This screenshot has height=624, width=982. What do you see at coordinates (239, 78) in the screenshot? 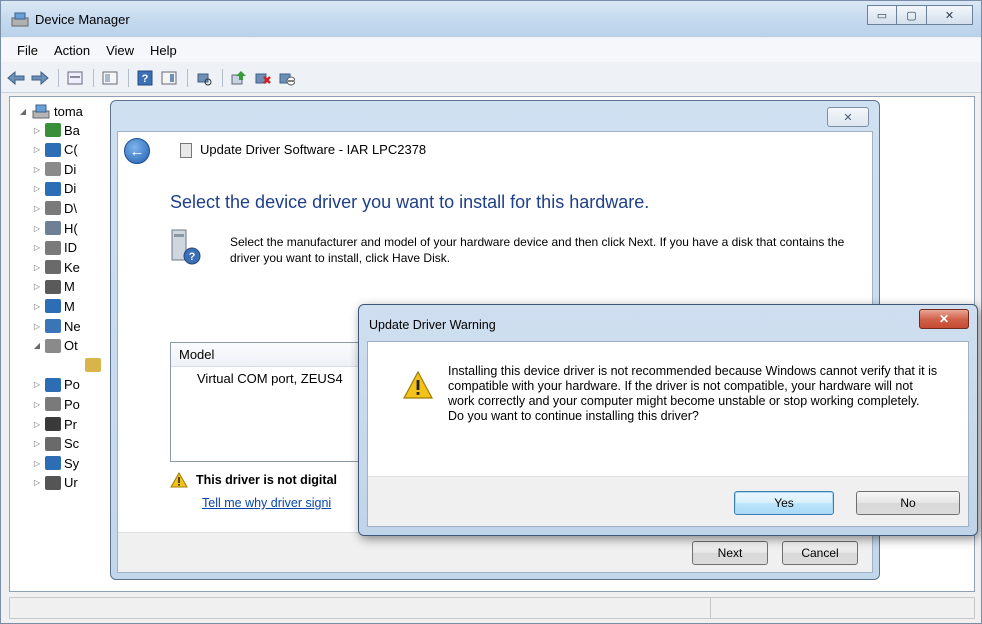
I see `update-driver-icon` at bounding box center [239, 78].